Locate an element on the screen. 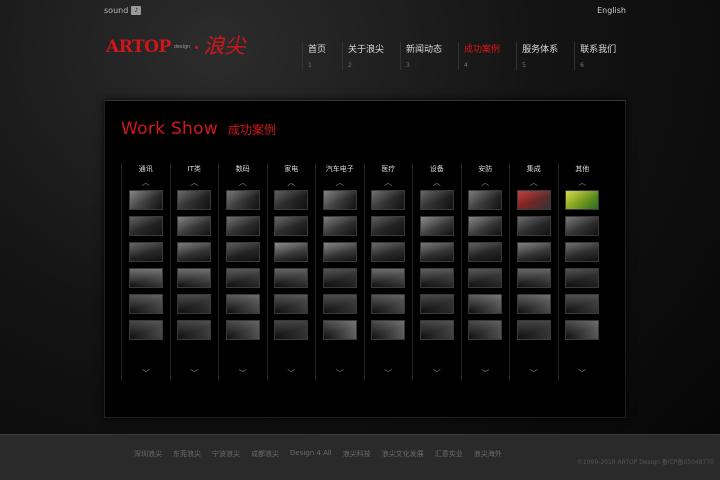  category-label: 安防 is located at coordinates (486, 170).